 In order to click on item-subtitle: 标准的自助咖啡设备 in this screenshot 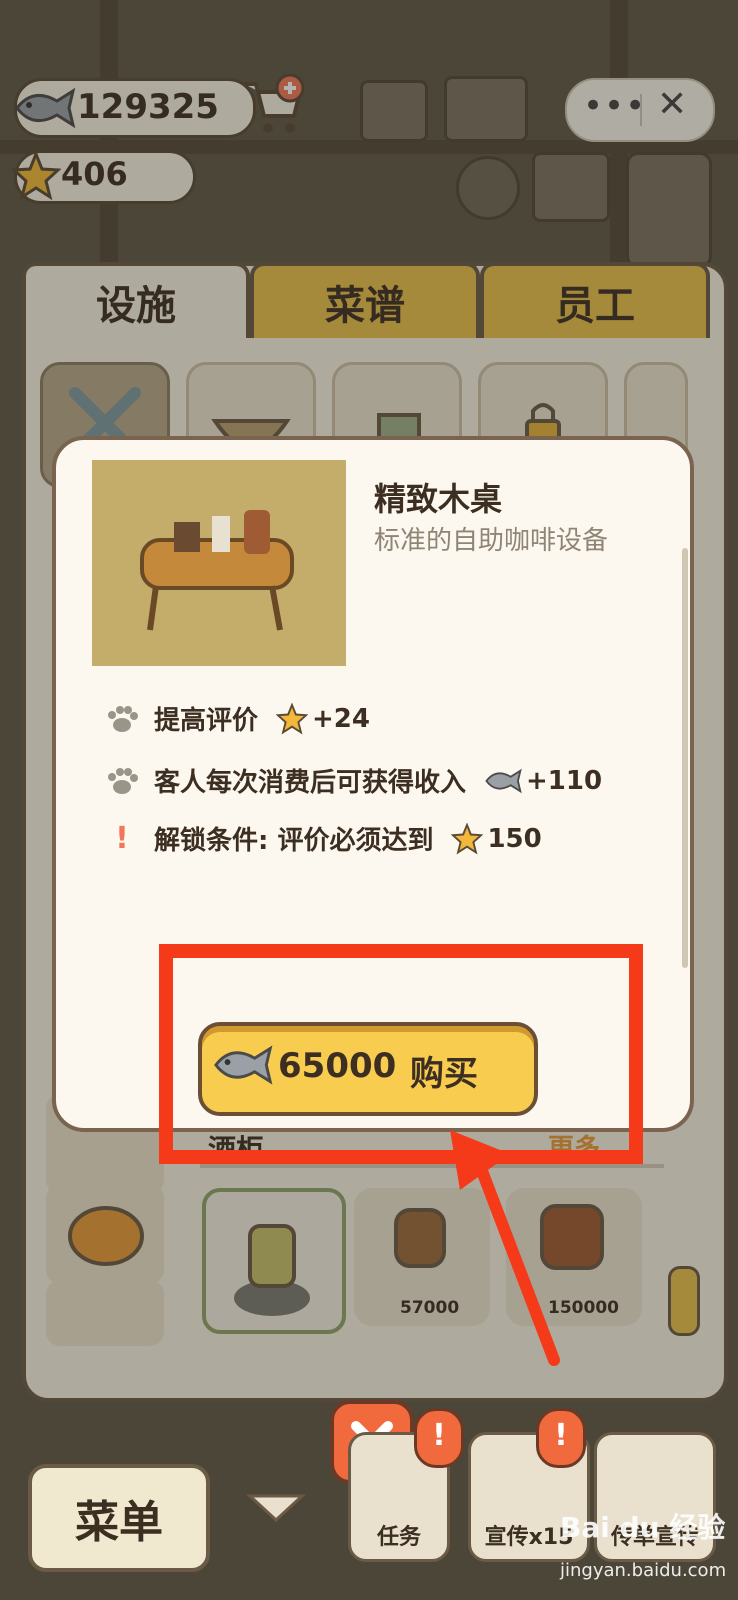, I will do `click(491, 541)`.